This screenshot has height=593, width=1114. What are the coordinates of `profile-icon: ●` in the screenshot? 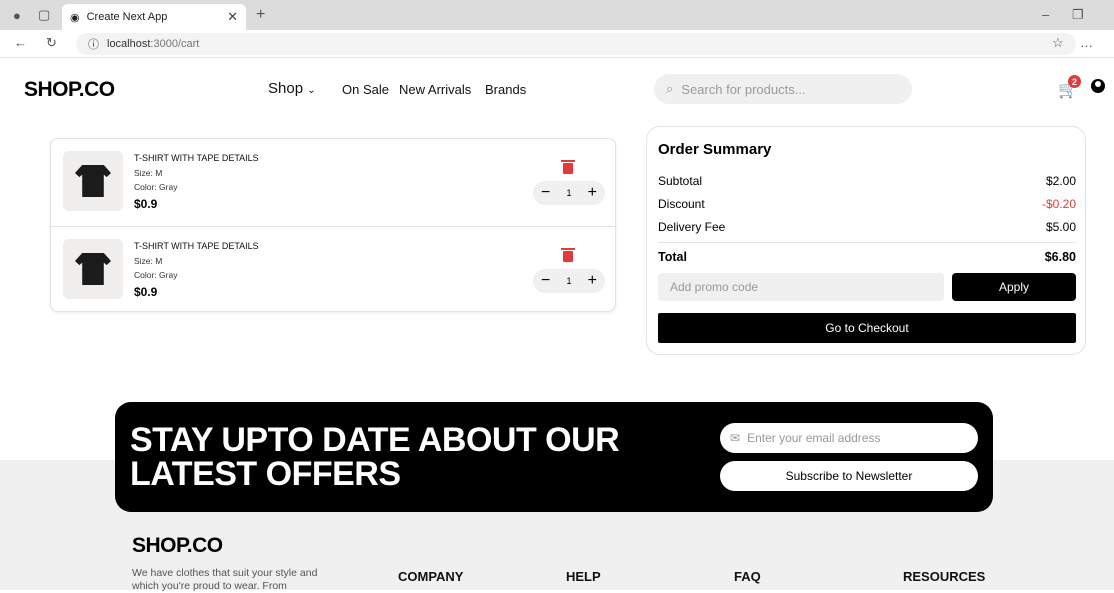 It's located at (17, 15).